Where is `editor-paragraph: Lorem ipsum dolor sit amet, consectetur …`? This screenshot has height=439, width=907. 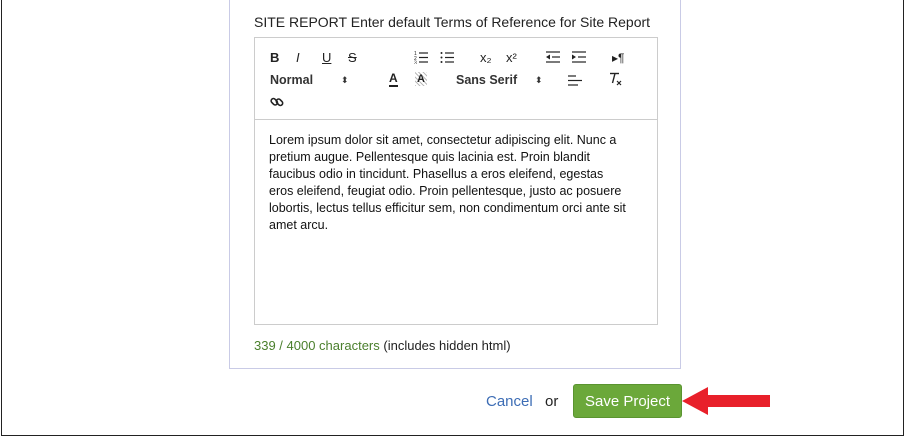 editor-paragraph: Lorem ipsum dolor sit amet, consectetur … is located at coordinates (447, 182).